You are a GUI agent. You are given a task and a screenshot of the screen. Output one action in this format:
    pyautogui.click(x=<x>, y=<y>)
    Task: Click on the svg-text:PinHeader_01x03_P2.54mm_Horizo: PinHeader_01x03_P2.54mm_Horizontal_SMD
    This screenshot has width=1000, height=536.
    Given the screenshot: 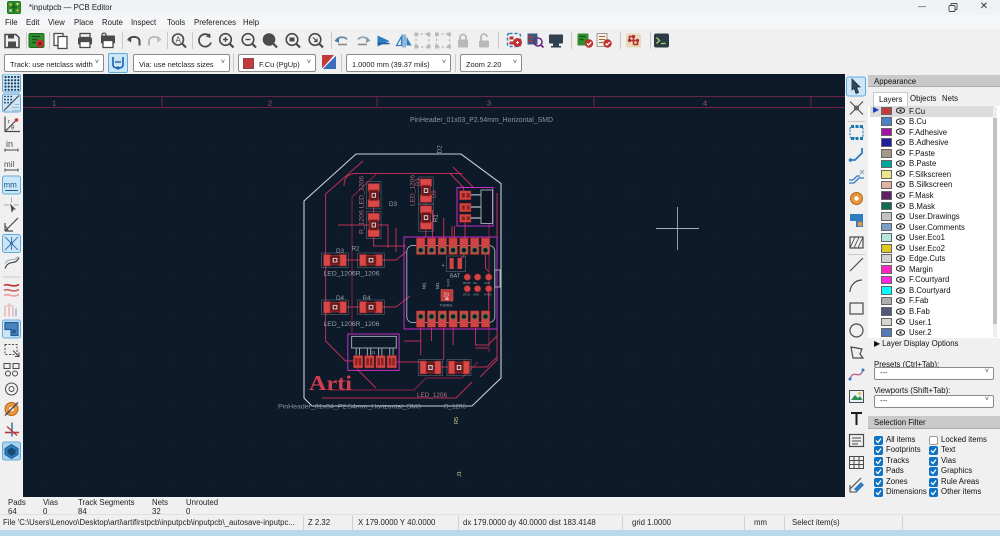 What is the action you would take?
    pyautogui.click(x=481, y=120)
    